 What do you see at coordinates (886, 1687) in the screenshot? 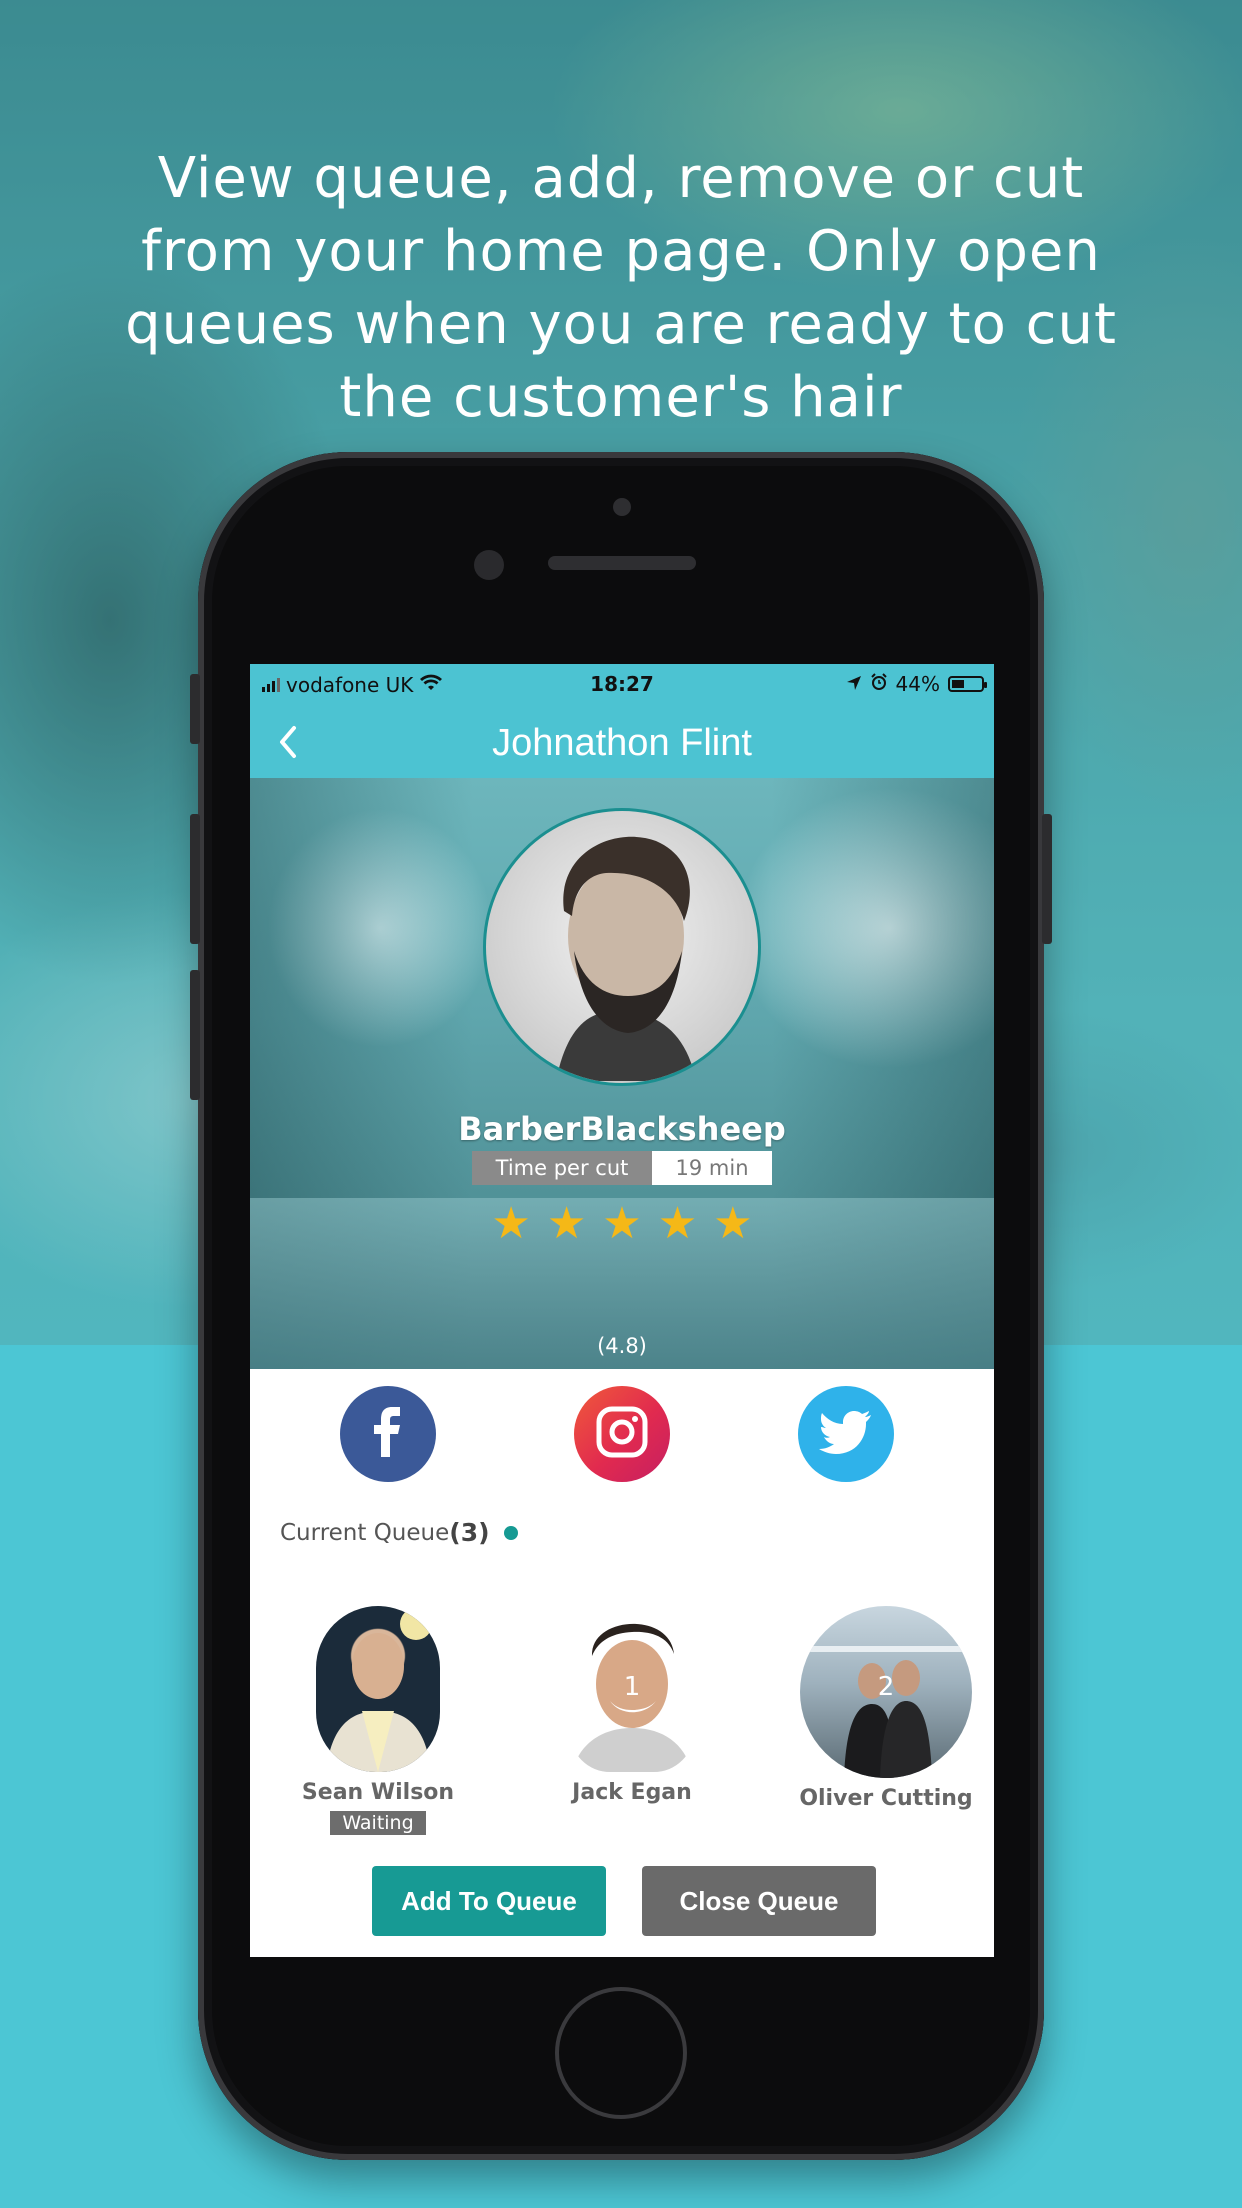
I see `queue-position: 2` at bounding box center [886, 1687].